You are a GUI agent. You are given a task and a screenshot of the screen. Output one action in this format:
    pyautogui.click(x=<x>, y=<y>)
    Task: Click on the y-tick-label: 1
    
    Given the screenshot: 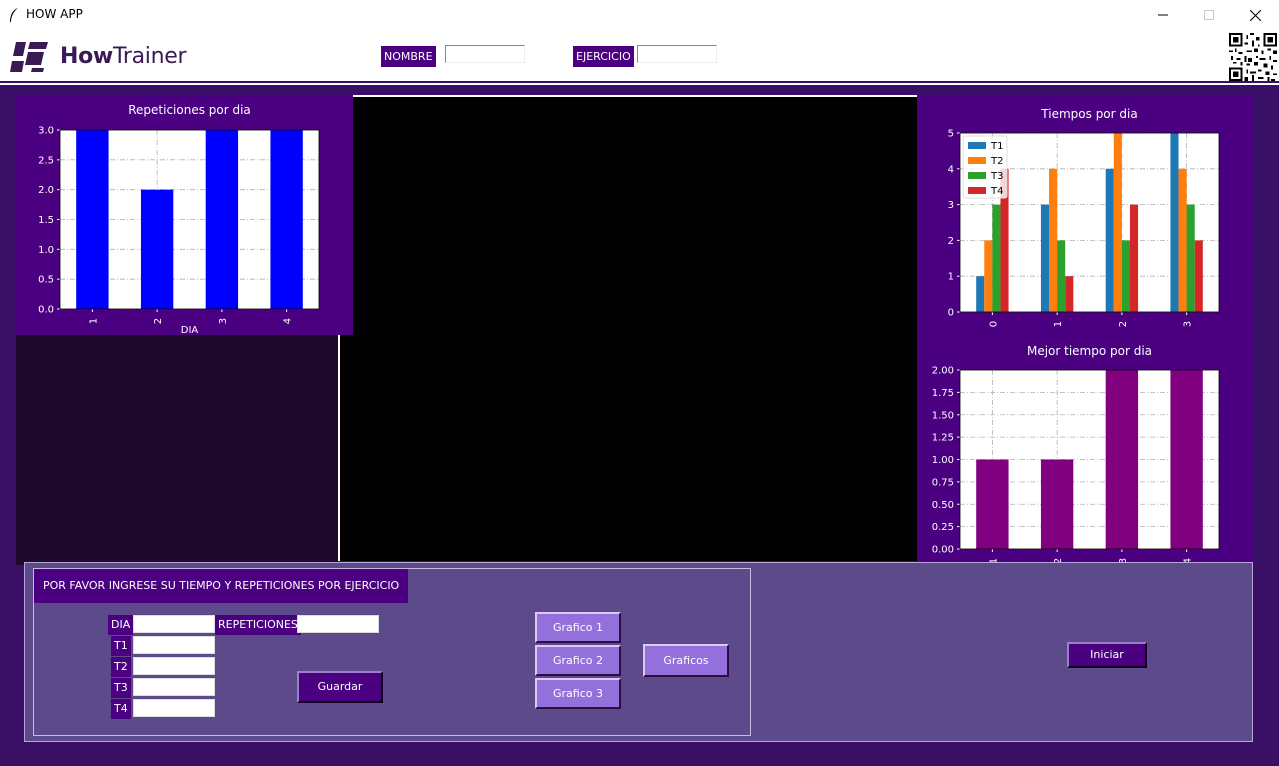 What is the action you would take?
    pyautogui.click(x=951, y=277)
    